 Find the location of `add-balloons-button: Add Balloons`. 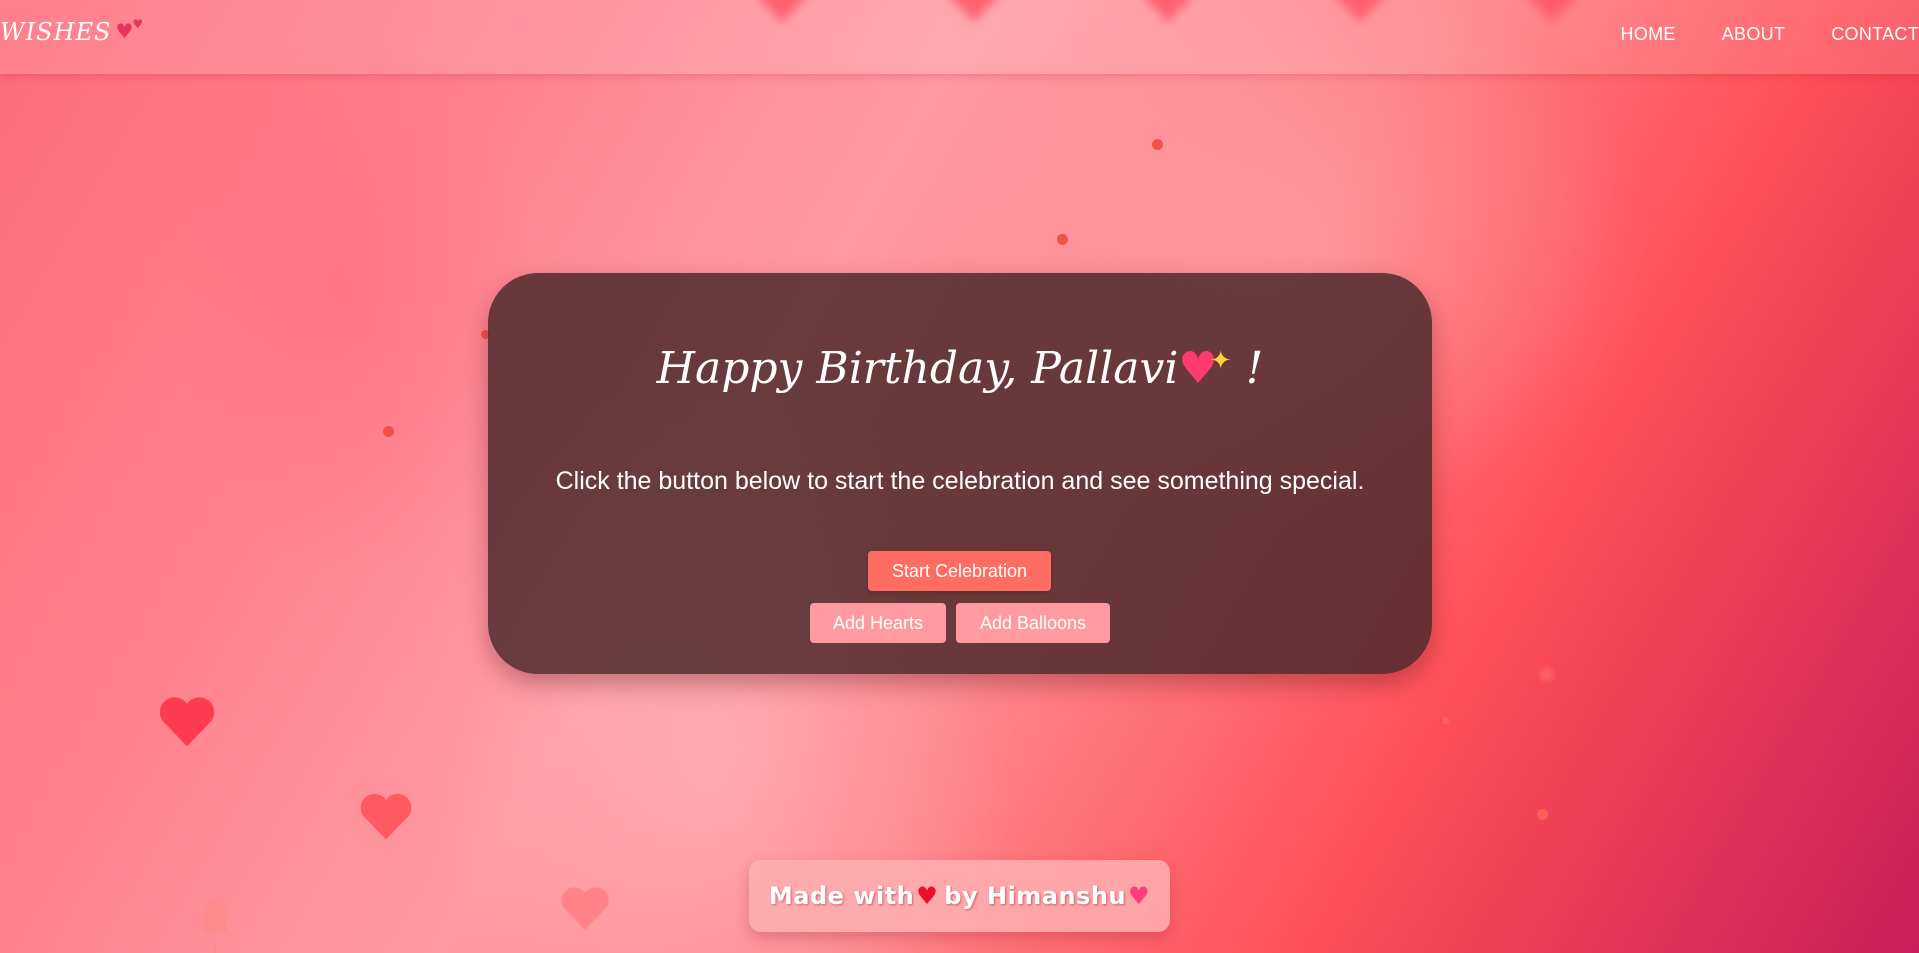

add-balloons-button: Add Balloons is located at coordinates (1033, 623).